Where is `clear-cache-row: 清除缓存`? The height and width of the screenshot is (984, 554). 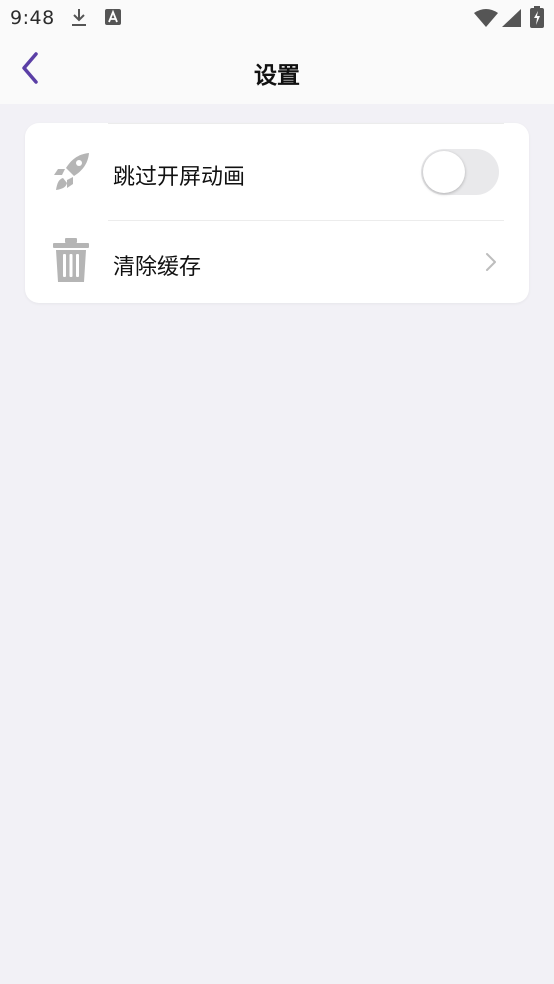 clear-cache-row: 清除缓存 is located at coordinates (277, 262).